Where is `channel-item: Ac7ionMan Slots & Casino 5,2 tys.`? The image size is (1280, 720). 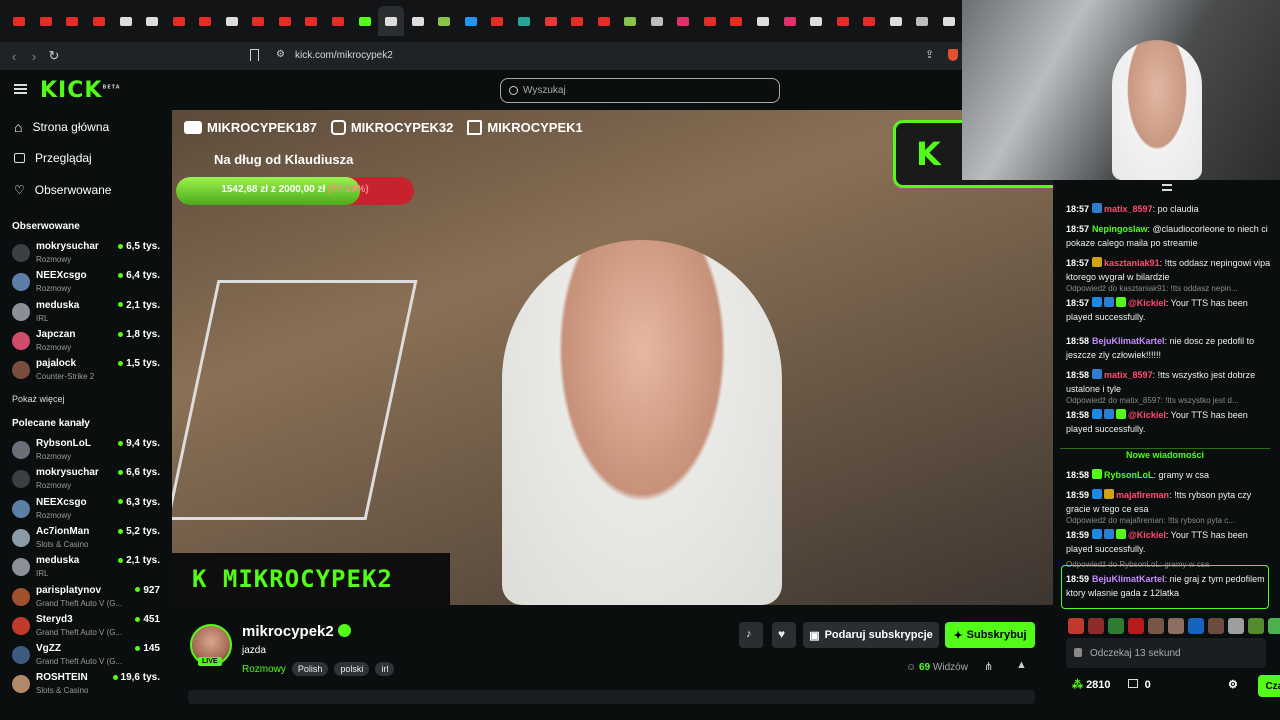
channel-item: Ac7ionMan Slots & Casino 5,2 tys. is located at coordinates (86, 539).